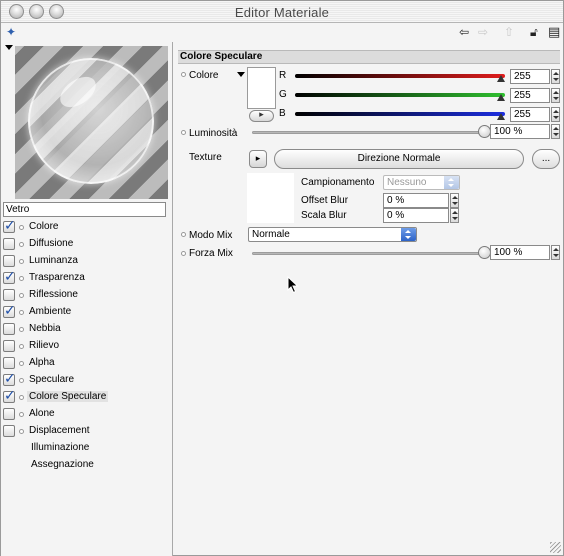 The image size is (564, 556). What do you see at coordinates (282, 12) in the screenshot?
I see `title-bar: Editor Materiale` at bounding box center [282, 12].